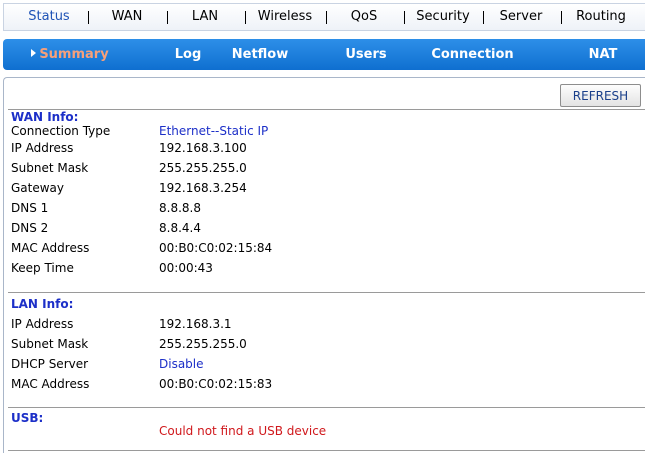  I want to click on row-label: DNS 1, so click(30, 208).